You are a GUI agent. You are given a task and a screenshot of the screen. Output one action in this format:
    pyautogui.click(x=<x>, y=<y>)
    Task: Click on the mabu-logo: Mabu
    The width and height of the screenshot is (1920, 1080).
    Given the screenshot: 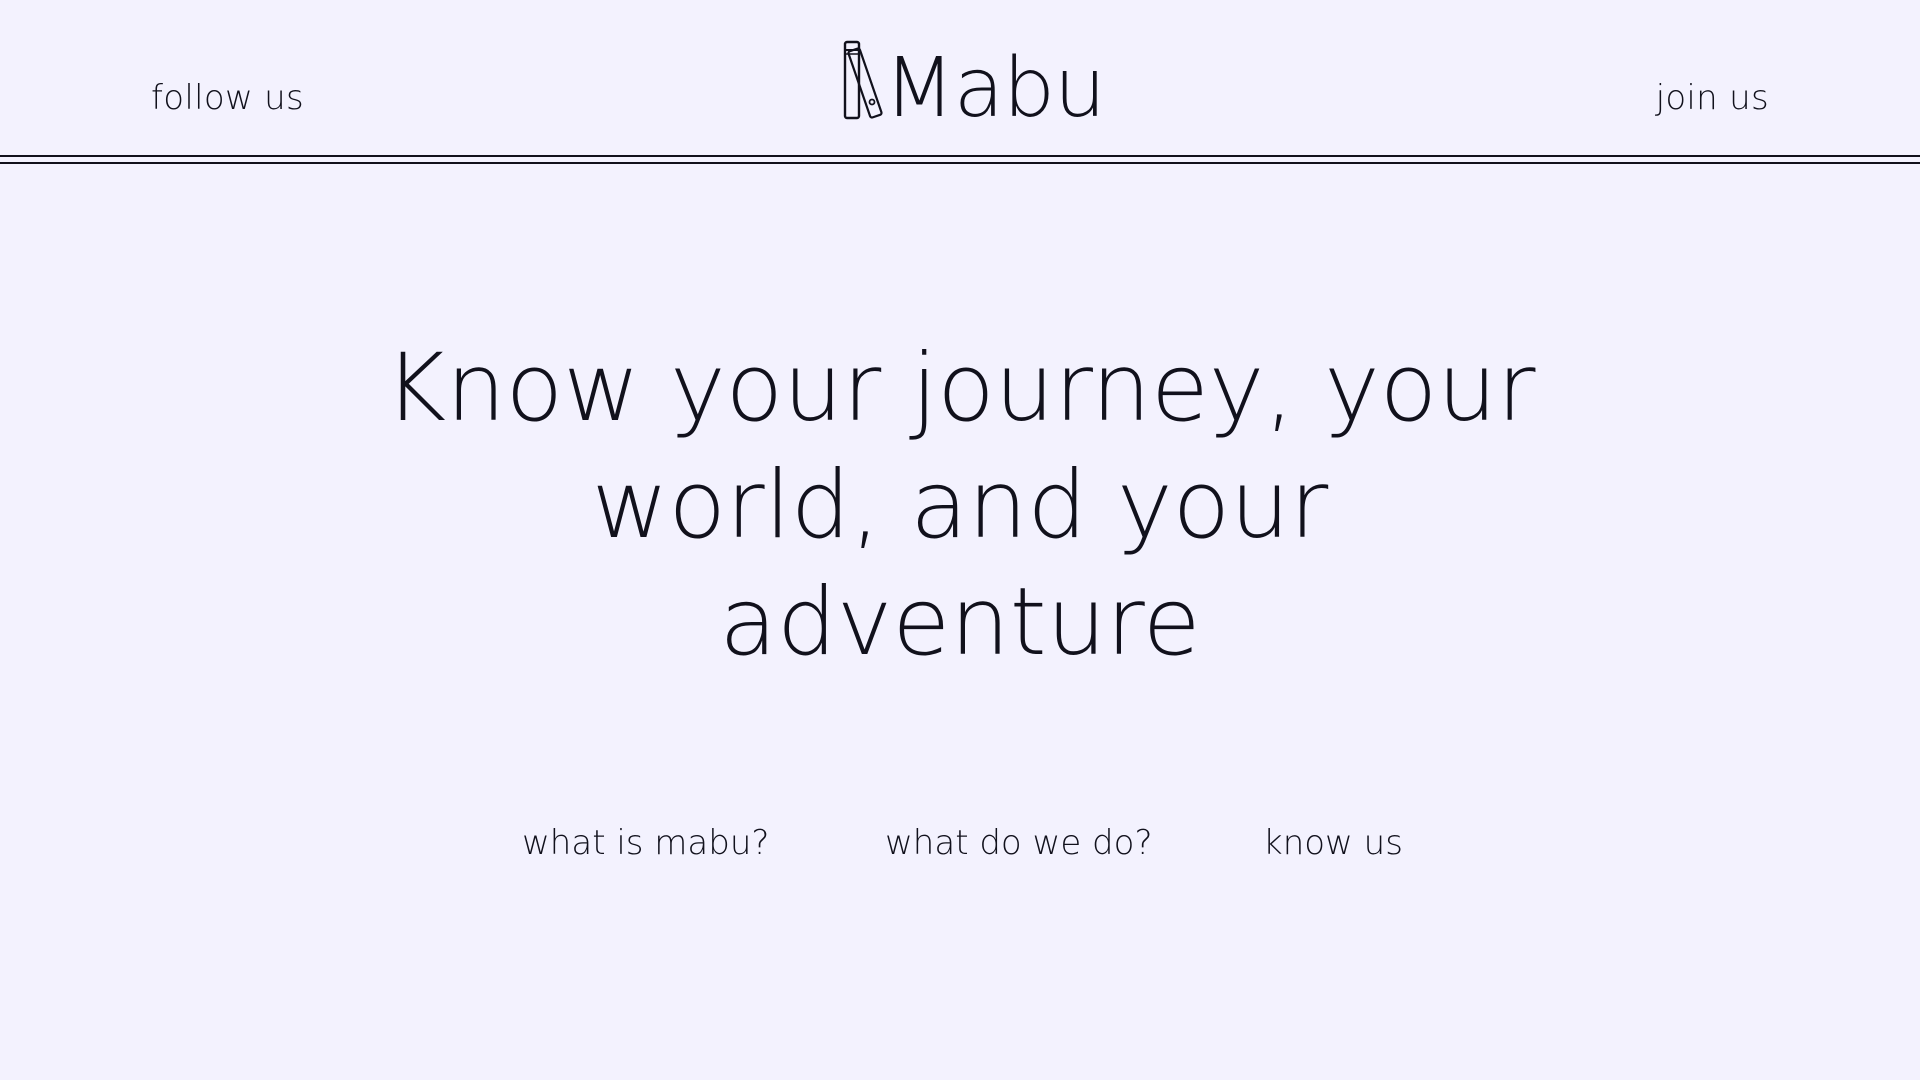 What is the action you would take?
    pyautogui.click(x=973, y=82)
    